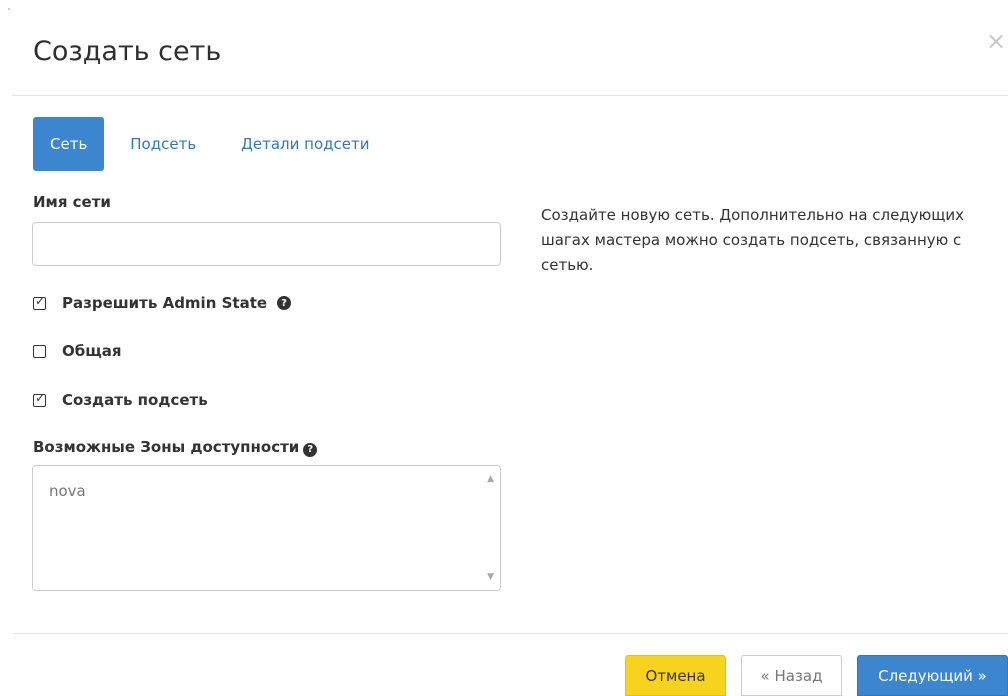 The image size is (1008, 696). I want to click on back-button: « Назад, so click(791, 675).